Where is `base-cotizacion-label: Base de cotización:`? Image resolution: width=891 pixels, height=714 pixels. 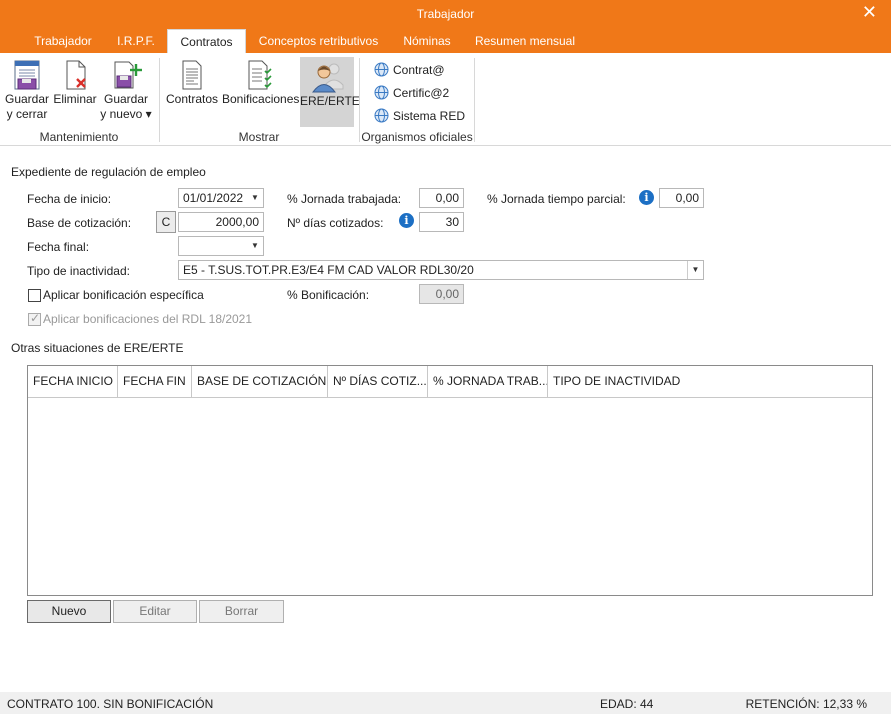
base-cotizacion-label: Base de cotización: is located at coordinates (79, 223).